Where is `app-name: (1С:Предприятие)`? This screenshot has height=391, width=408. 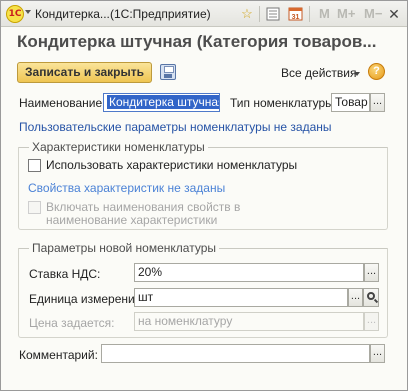
app-name: (1С:Предприятие) is located at coordinates (160, 14).